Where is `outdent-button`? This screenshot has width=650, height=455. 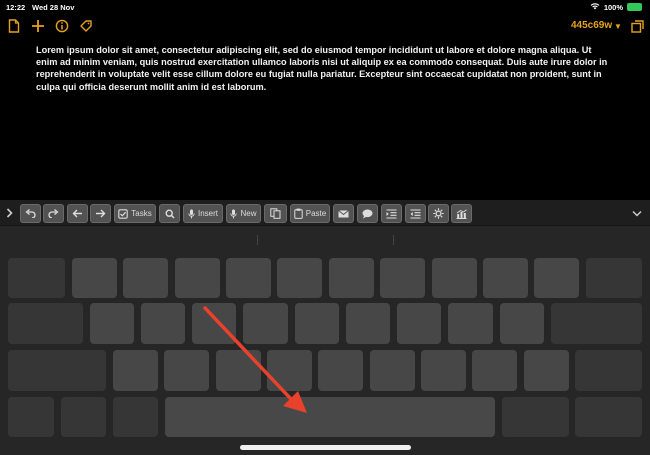
outdent-button is located at coordinates (415, 213).